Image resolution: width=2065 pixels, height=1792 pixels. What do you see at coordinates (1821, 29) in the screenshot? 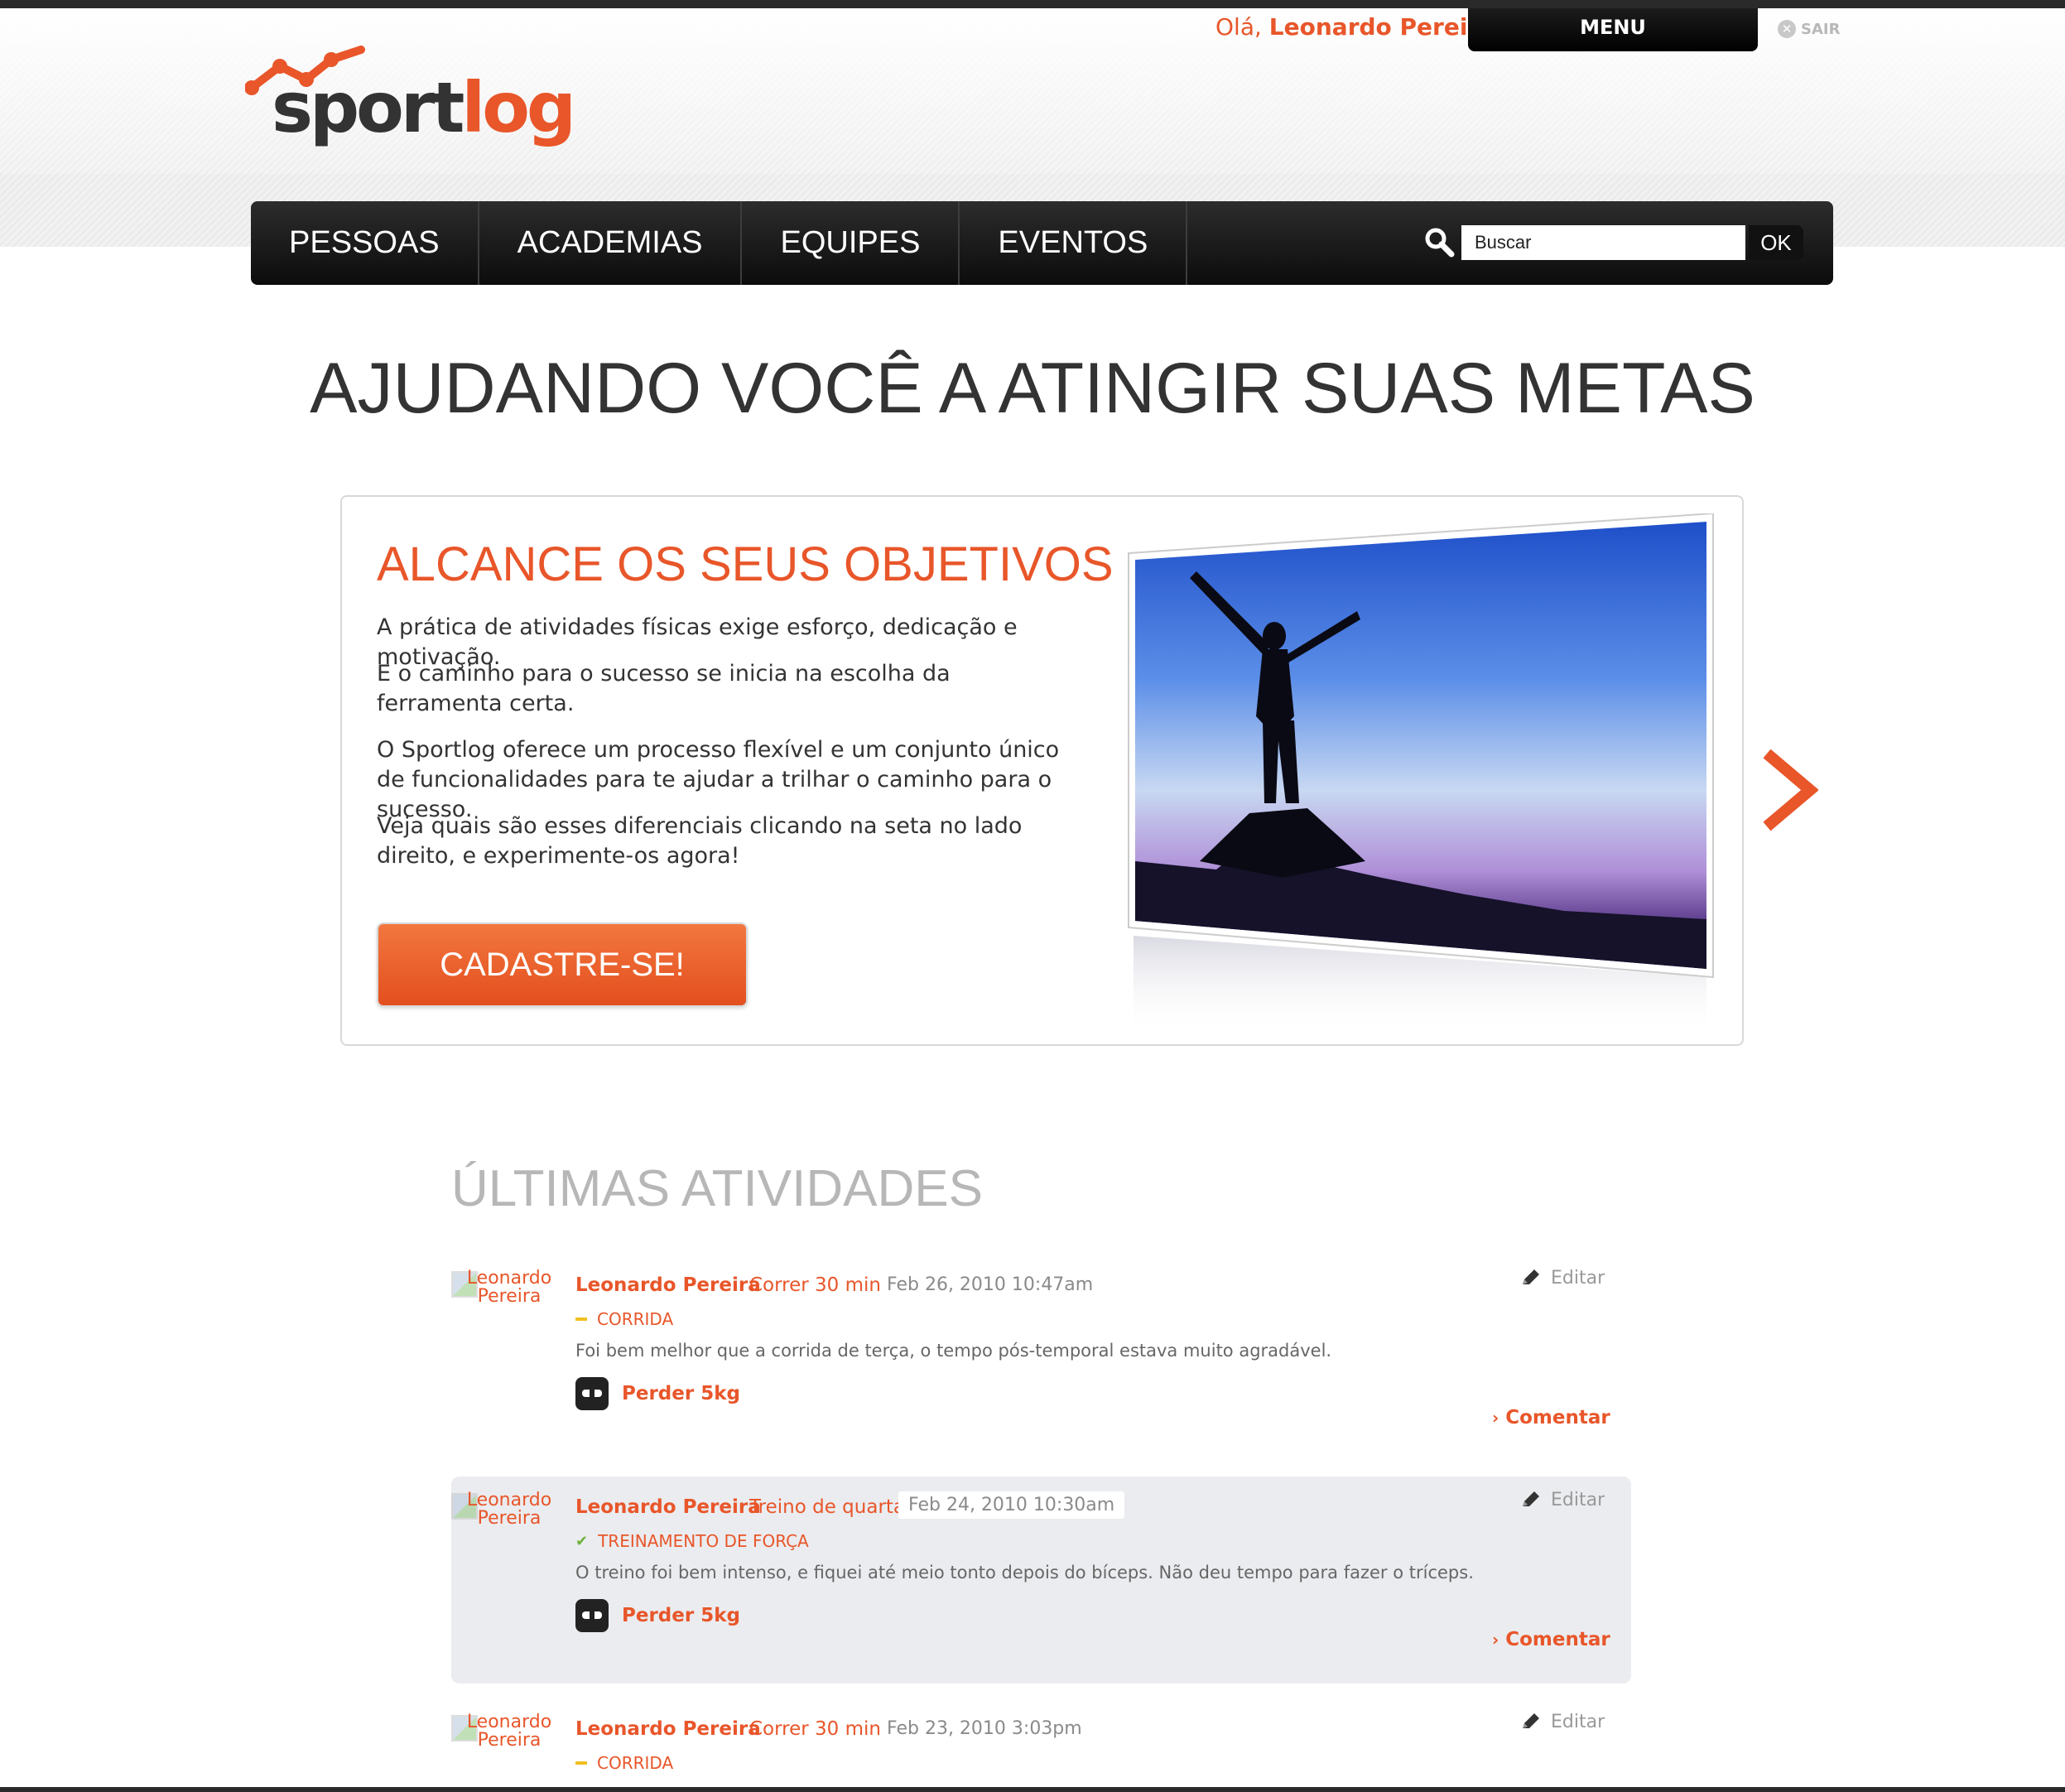
I see `logout-label: SAIR` at bounding box center [1821, 29].